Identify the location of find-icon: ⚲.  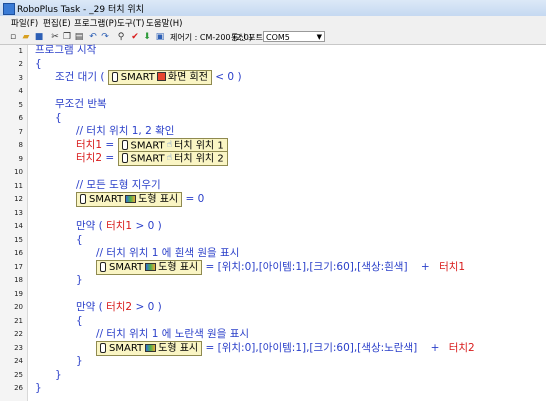
(121, 37).